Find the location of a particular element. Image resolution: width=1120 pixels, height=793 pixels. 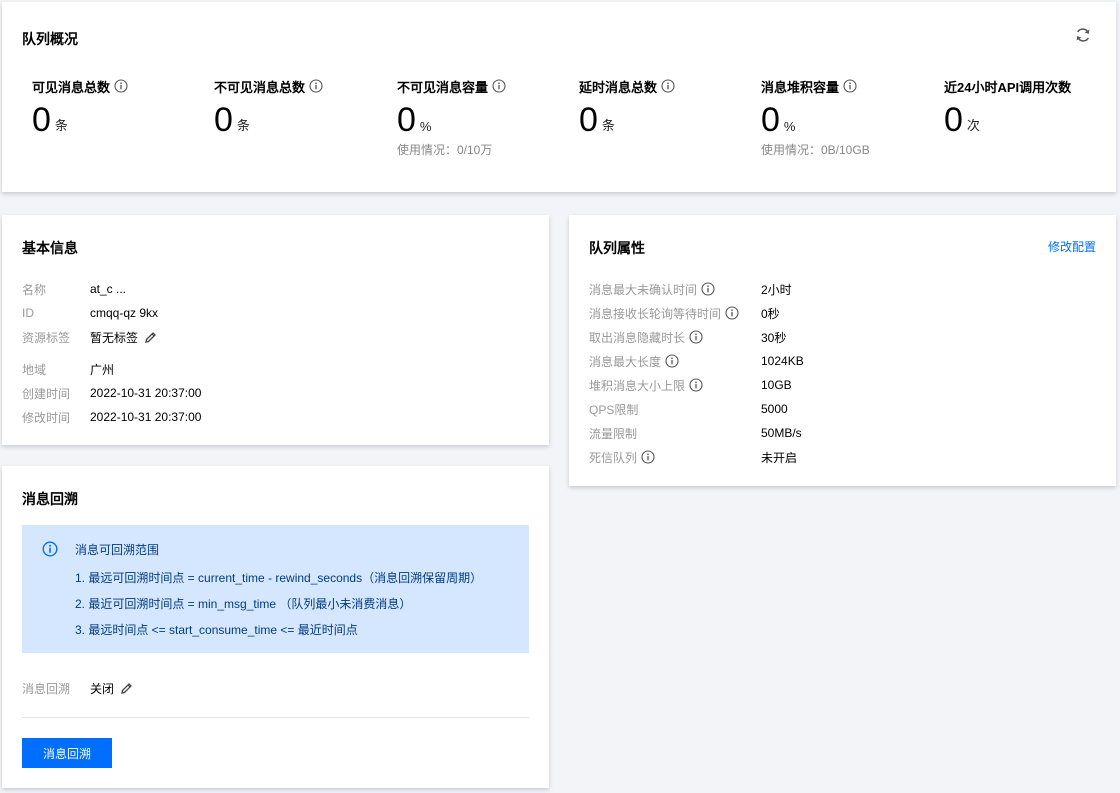

info-key: 地域 is located at coordinates (34, 369).